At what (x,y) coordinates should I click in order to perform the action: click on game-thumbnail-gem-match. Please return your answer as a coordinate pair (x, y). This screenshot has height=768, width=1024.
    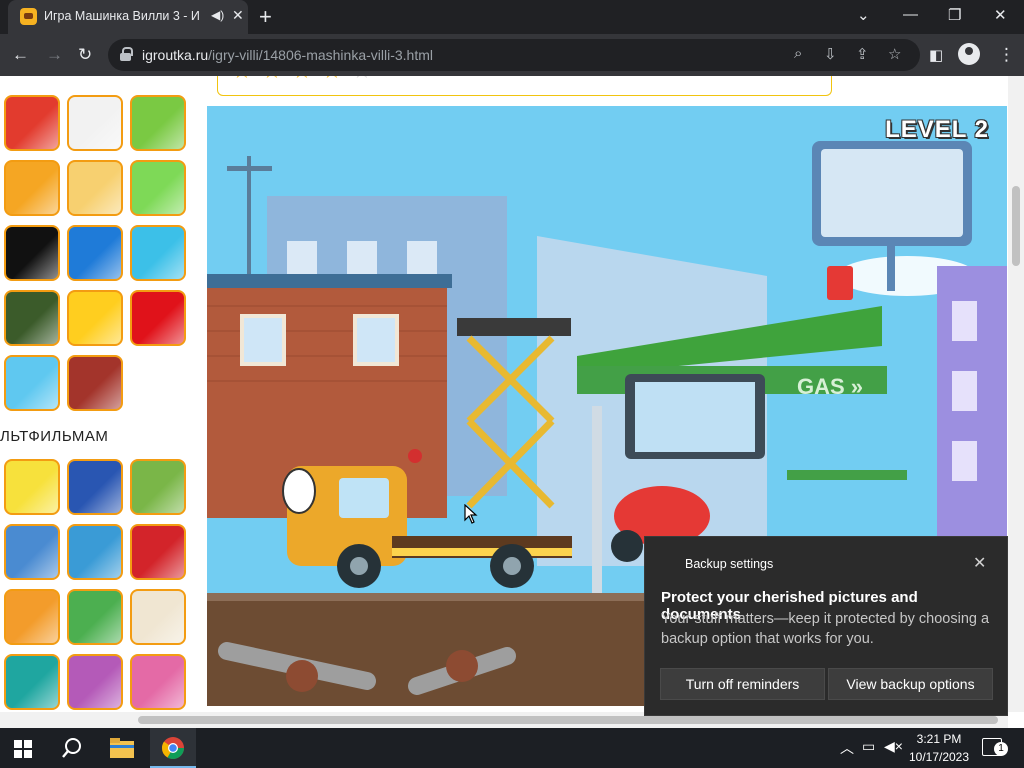
    Looking at the image, I should click on (158, 253).